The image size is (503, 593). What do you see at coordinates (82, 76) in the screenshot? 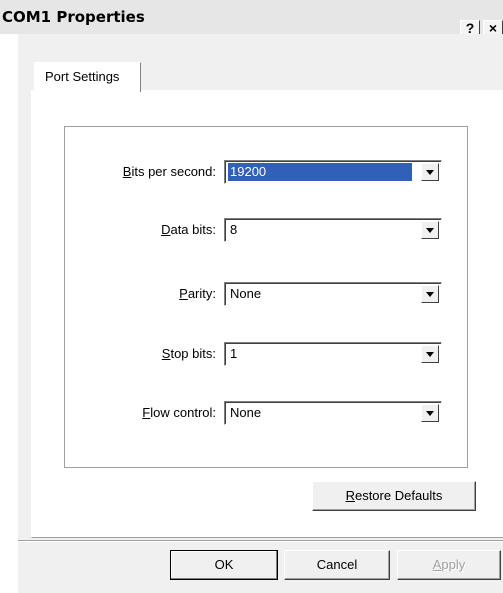
I see `tab-label: Port Settings` at bounding box center [82, 76].